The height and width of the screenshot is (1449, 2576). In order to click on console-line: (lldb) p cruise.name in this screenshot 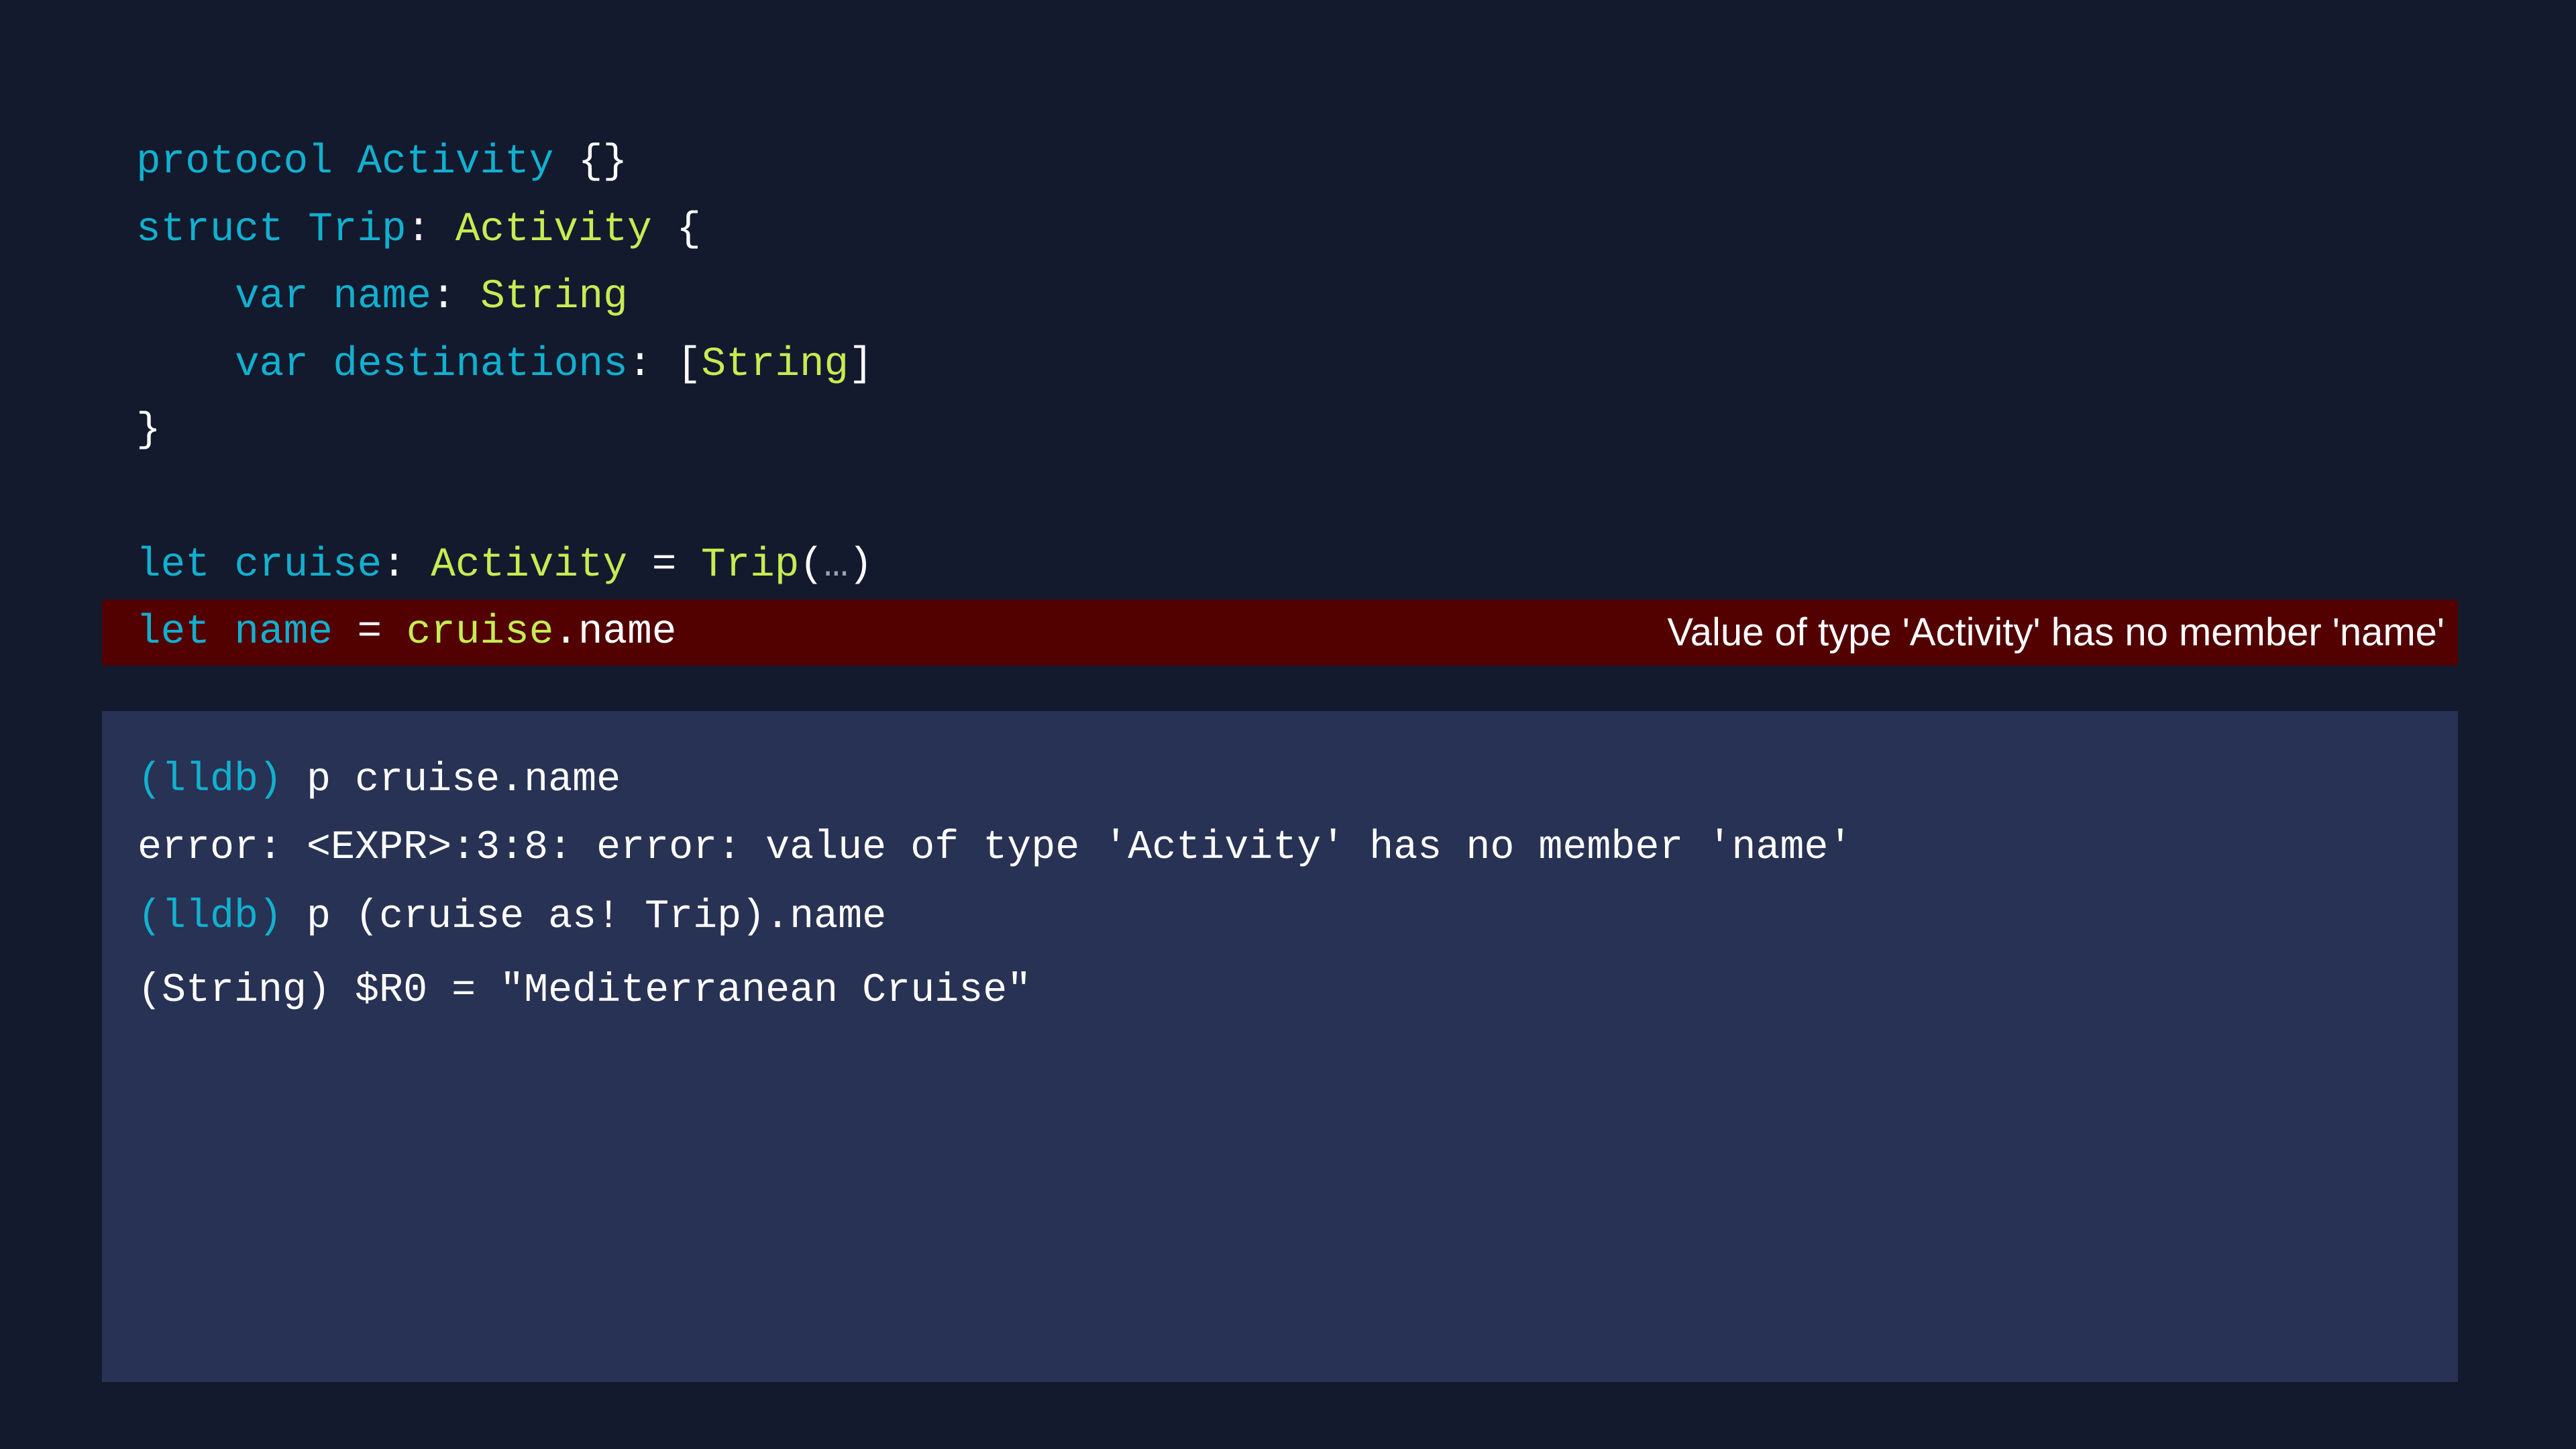, I will do `click(379, 780)`.